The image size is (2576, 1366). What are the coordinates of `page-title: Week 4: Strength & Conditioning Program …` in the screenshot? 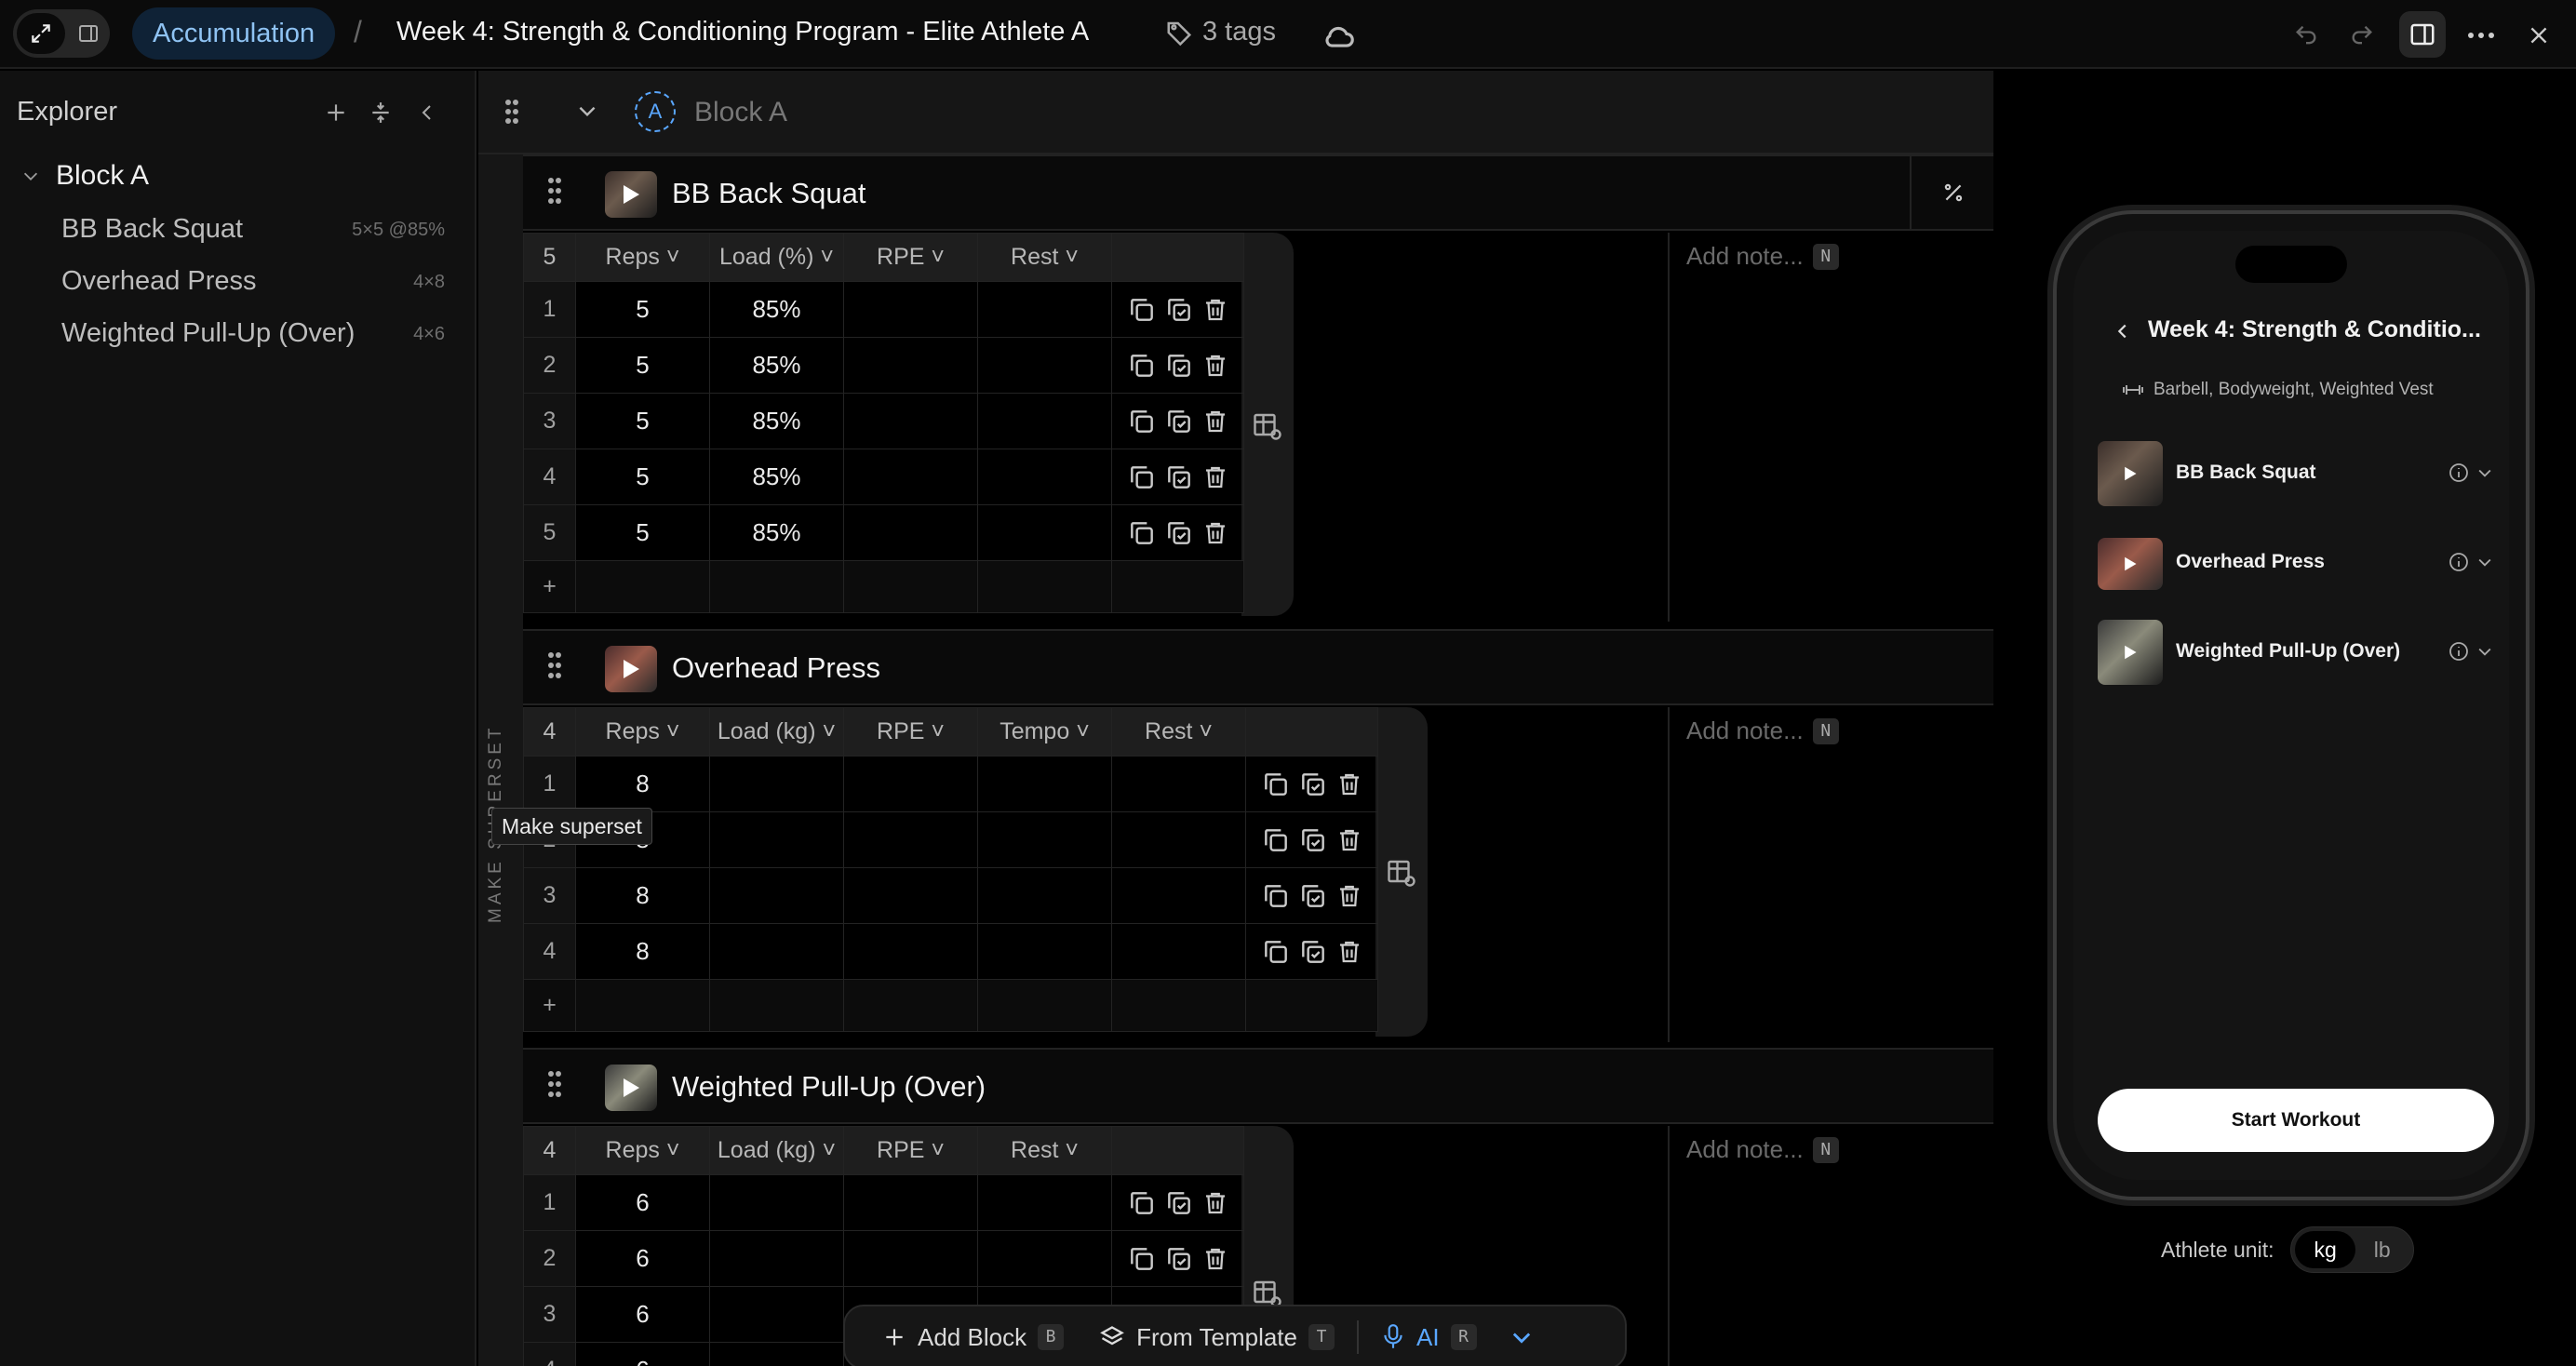 It's located at (742, 32).